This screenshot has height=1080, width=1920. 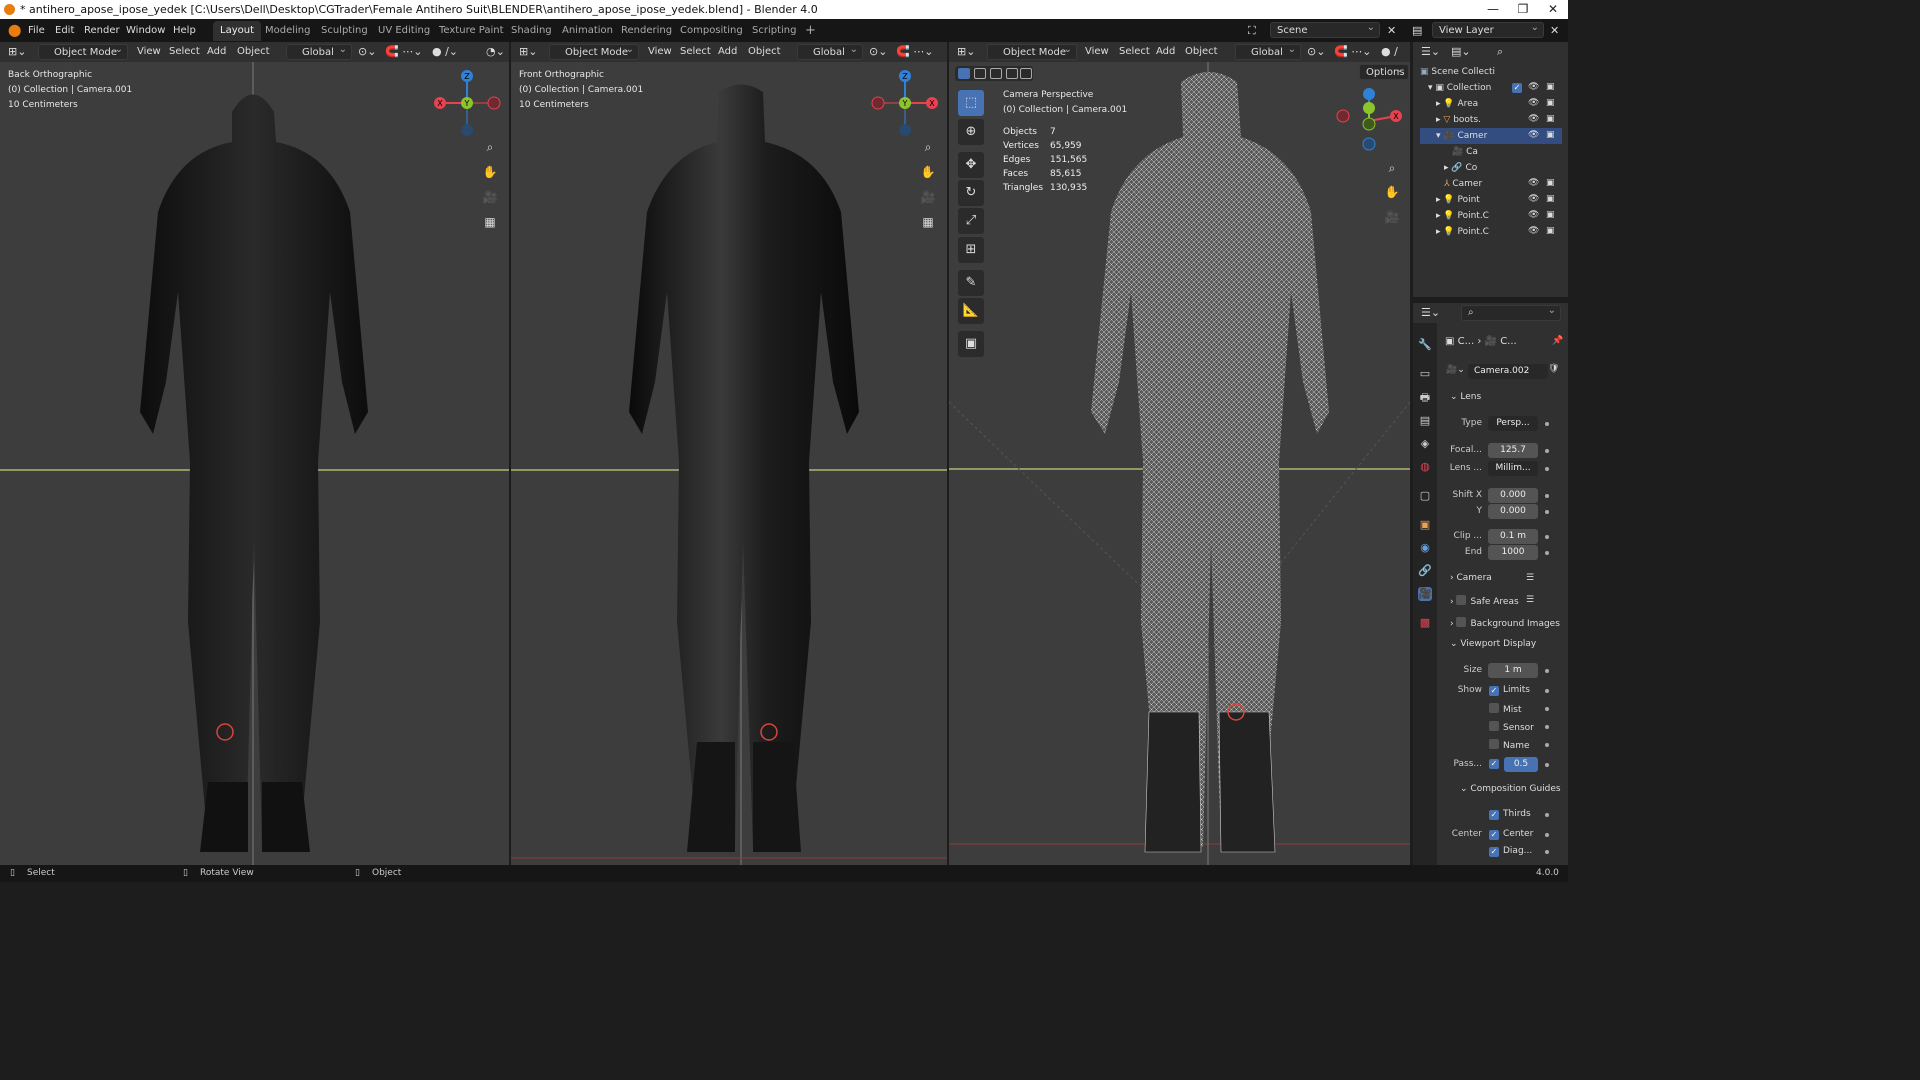 I want to click on scene-tab-icon: ◈, so click(x=1425, y=444).